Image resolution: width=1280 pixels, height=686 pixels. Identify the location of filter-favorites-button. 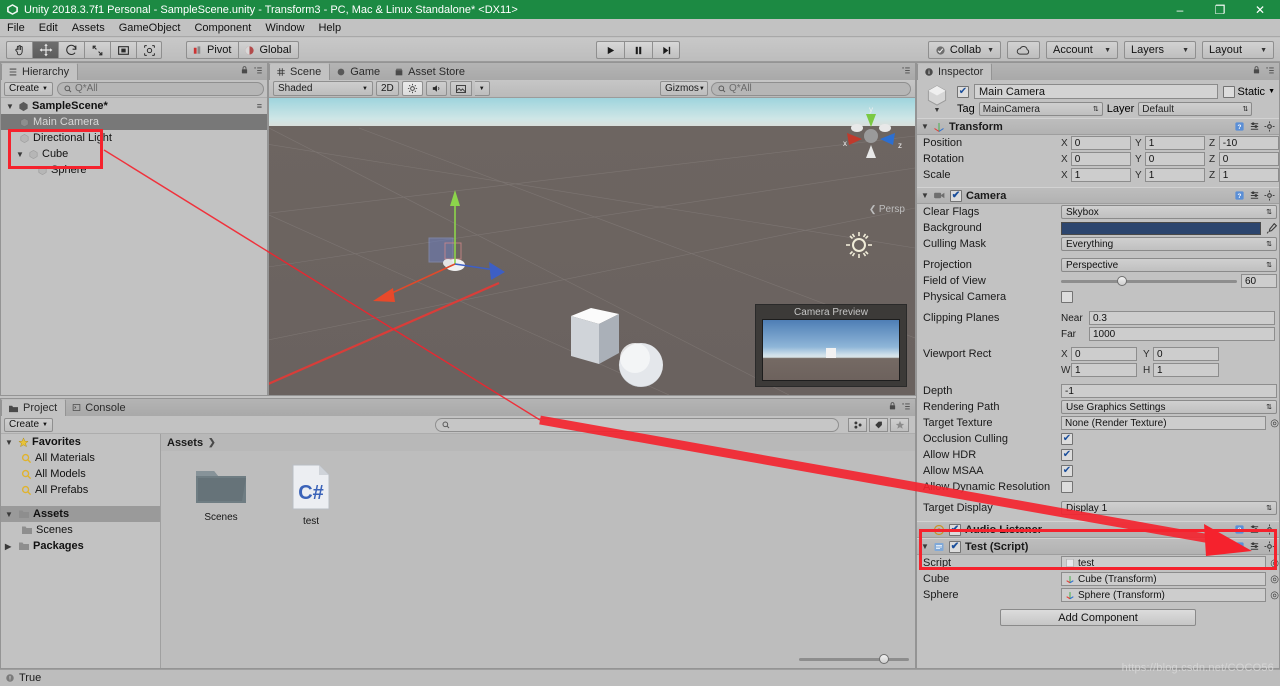
(899, 425).